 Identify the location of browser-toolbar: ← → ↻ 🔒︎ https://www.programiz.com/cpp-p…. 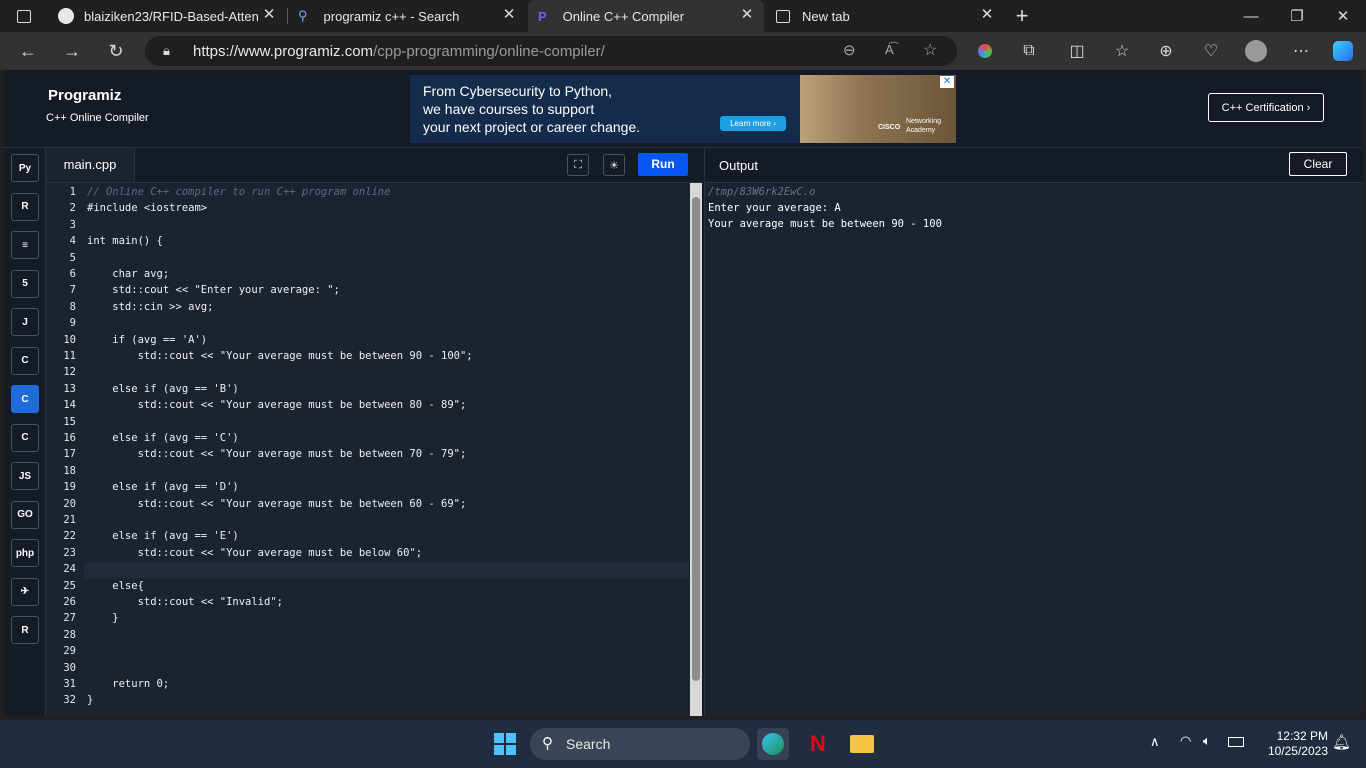
(683, 51).